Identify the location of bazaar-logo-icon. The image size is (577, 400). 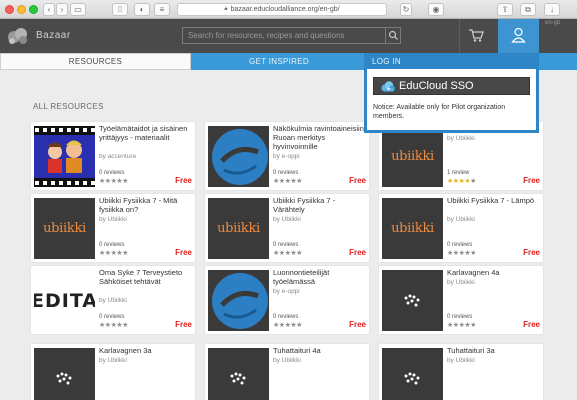
(18, 36).